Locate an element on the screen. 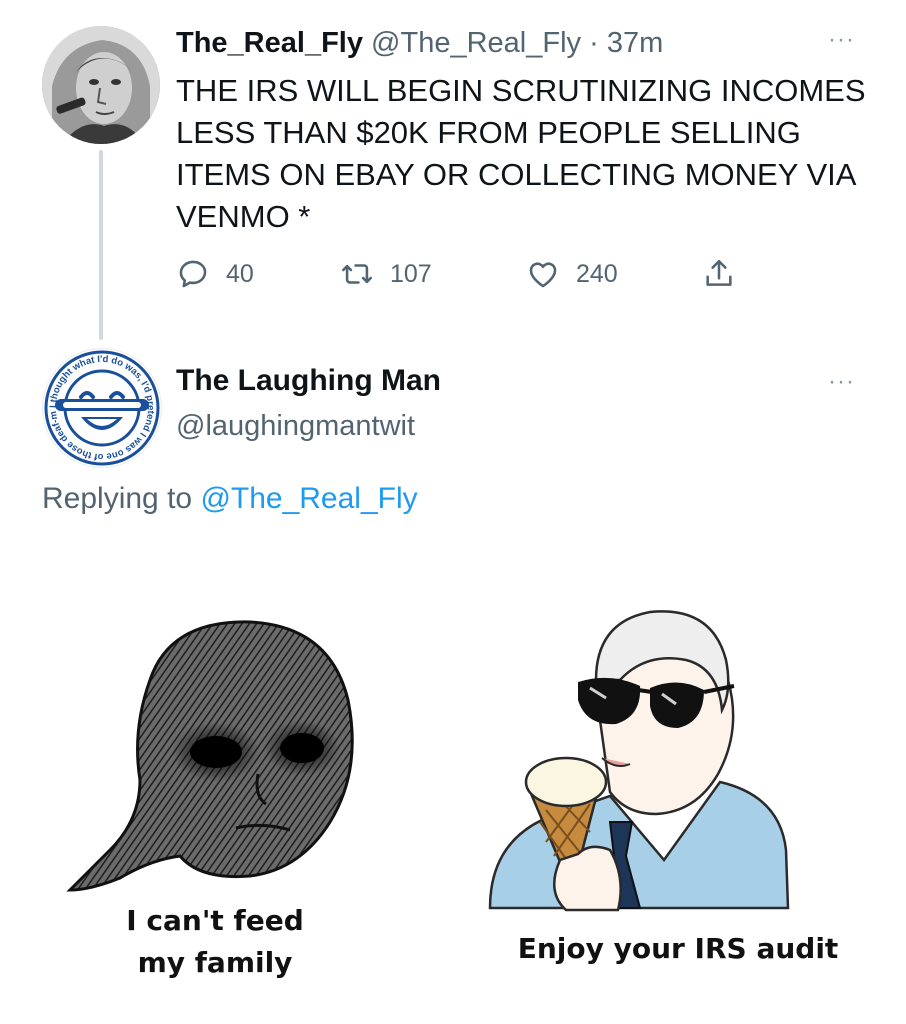 The image size is (906, 1024). share-icon is located at coordinates (719, 272).